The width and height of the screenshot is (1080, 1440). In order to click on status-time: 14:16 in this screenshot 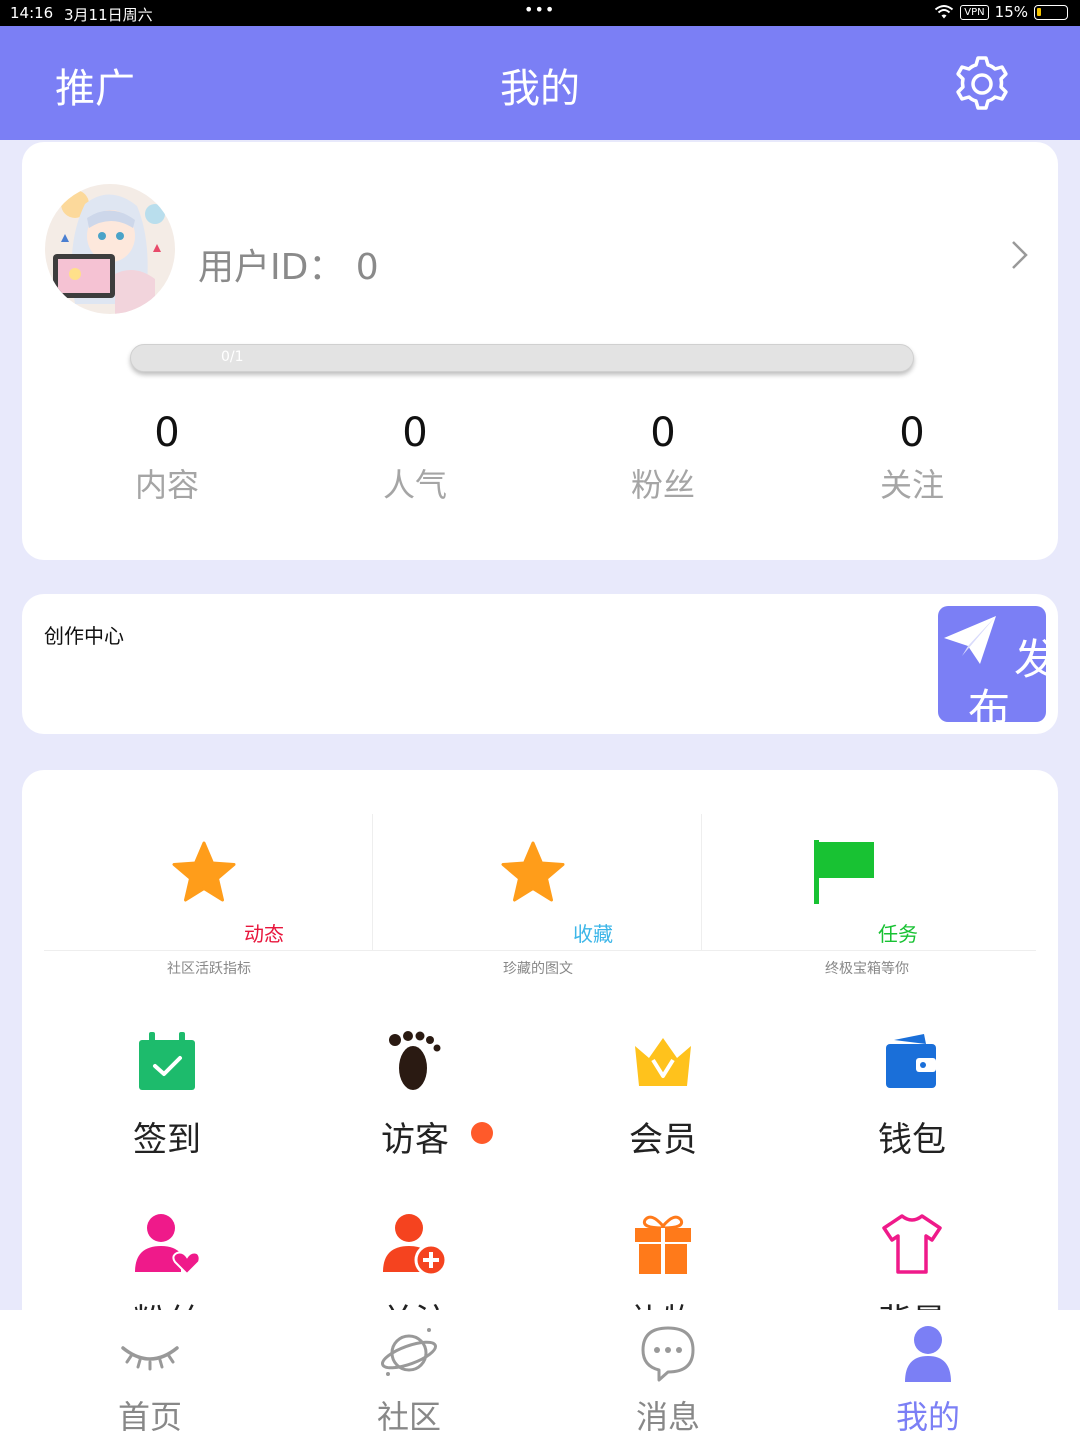, I will do `click(32, 13)`.